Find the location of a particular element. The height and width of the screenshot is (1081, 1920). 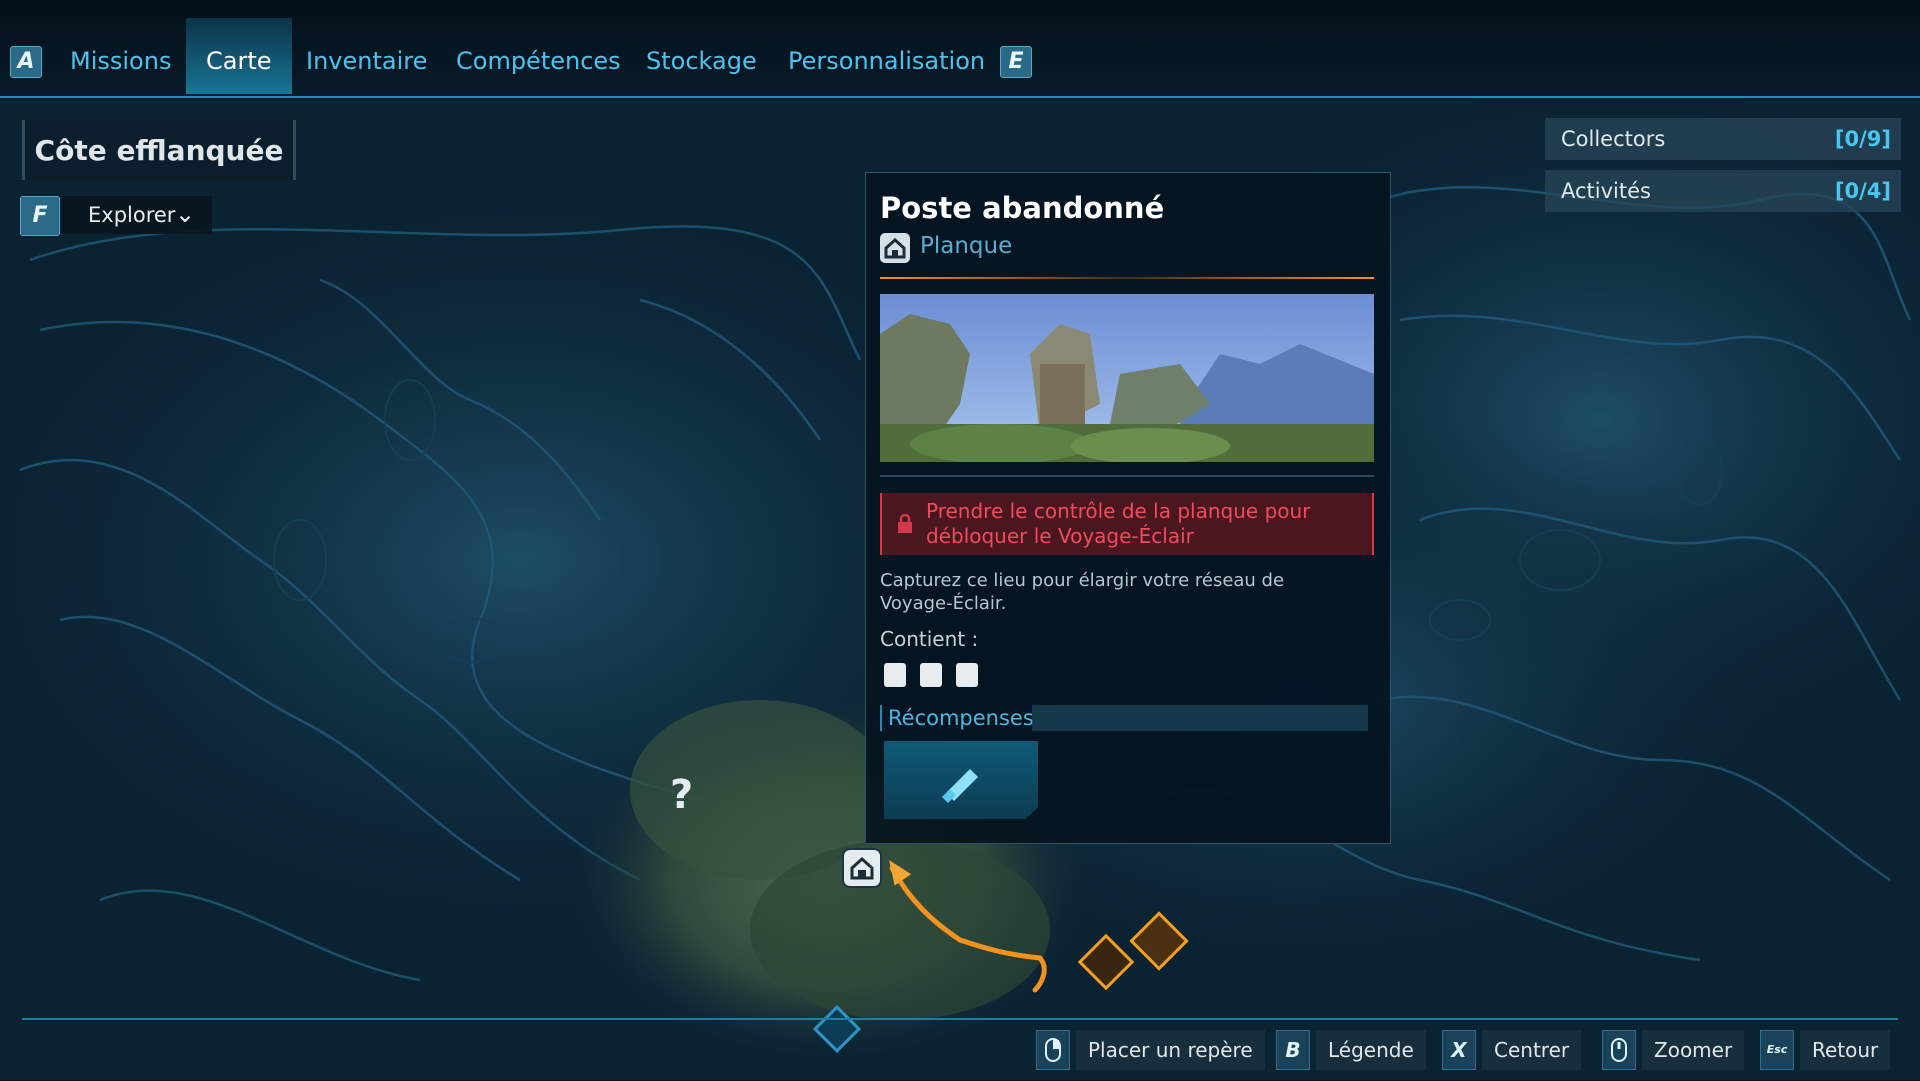

tab-missions: Missions is located at coordinates (120, 56).